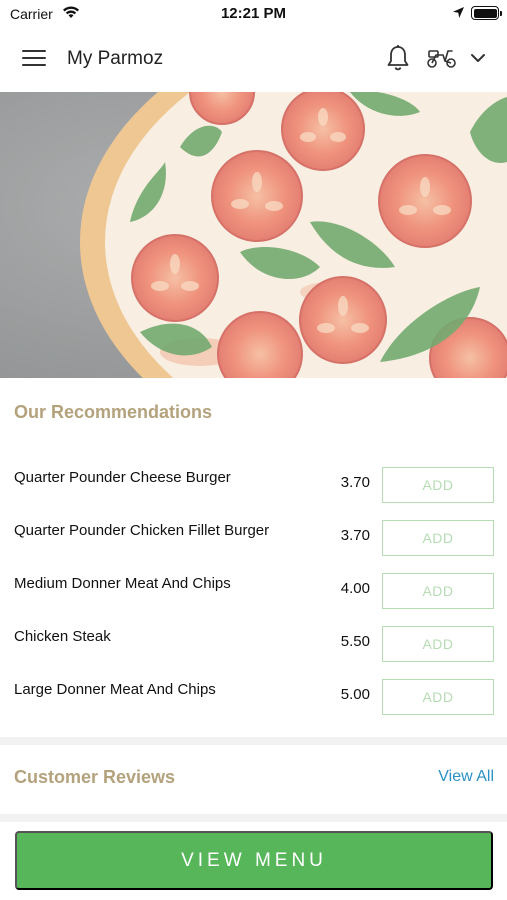 The height and width of the screenshot is (900, 507). I want to click on list-item: Large Donner Meat And Chips 5.00 ADD, so click(253, 705).